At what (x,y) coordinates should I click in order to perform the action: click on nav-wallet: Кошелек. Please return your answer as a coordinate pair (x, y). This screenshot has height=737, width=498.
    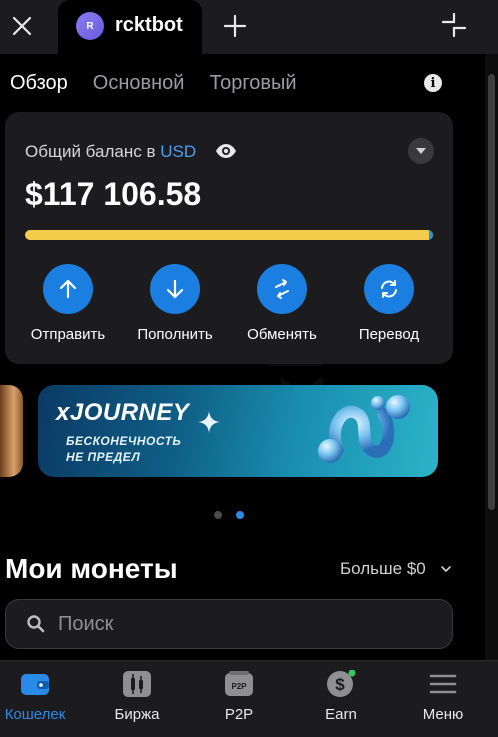
    Looking at the image, I should click on (40, 699).